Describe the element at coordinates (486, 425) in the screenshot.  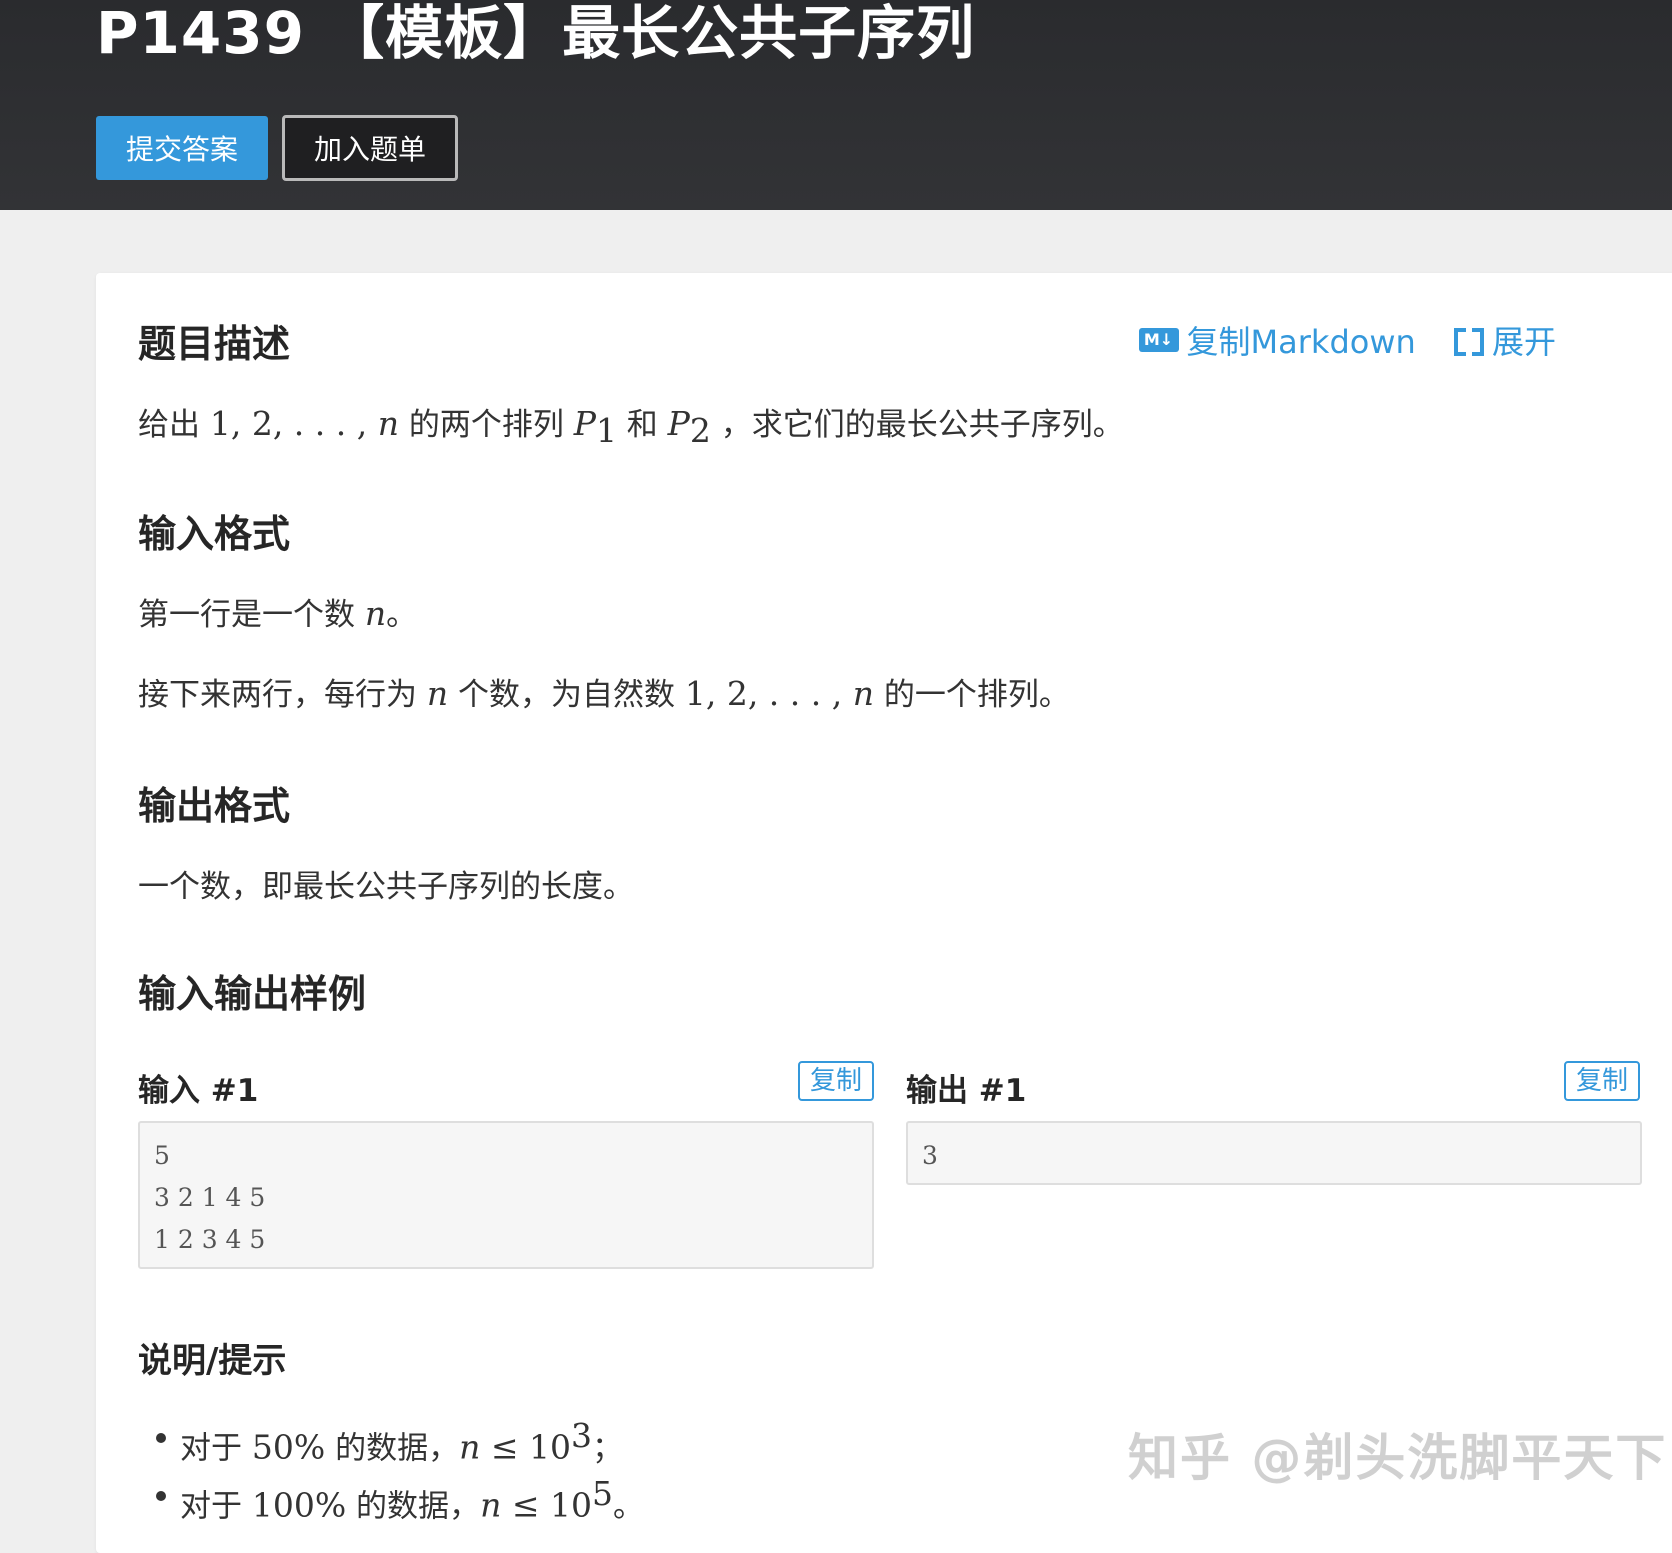
I see `desc-text-2: 的两个排列` at that location.